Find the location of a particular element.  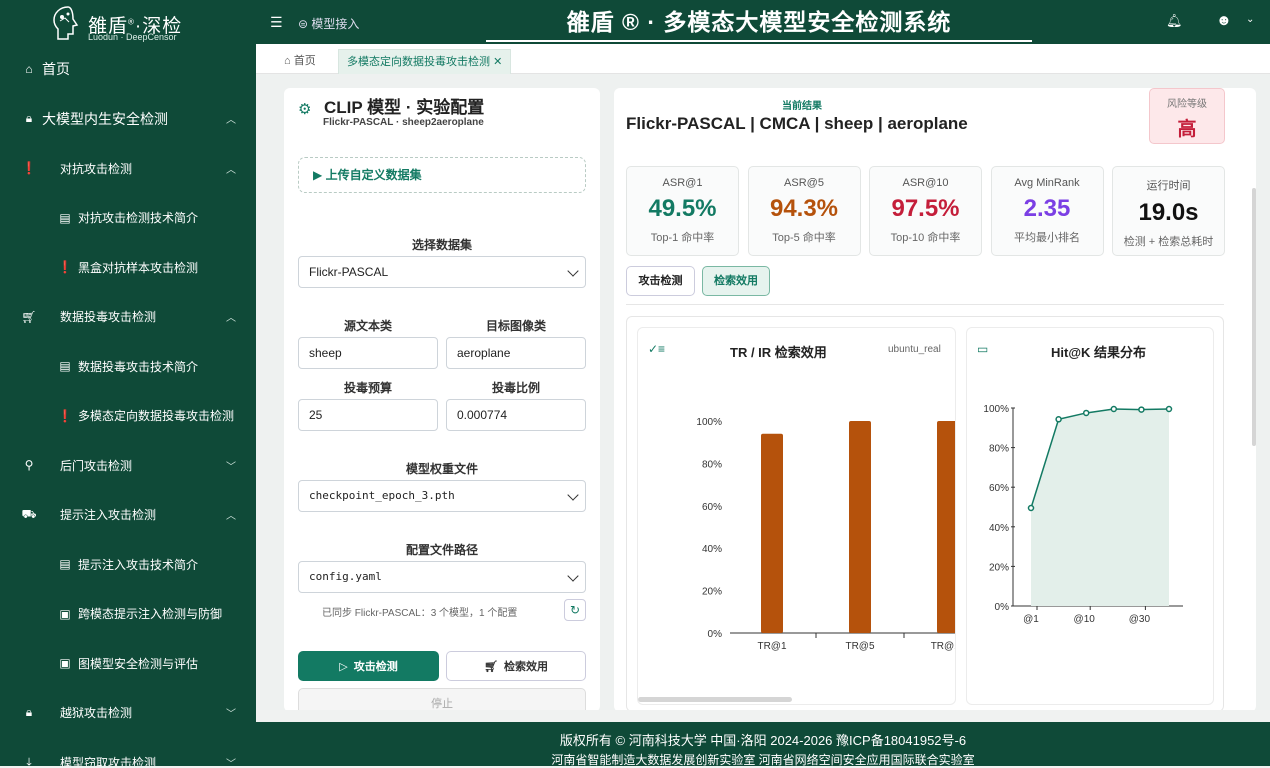

alert-icon: ❗ is located at coordinates (65, 267).